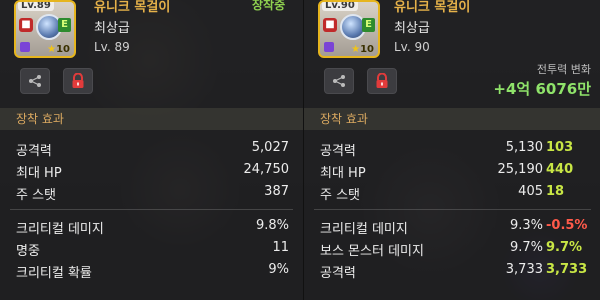 This screenshot has width=600, height=300. What do you see at coordinates (36, 6) in the screenshot?
I see `icon-level-tag: Lv.89` at bounding box center [36, 6].